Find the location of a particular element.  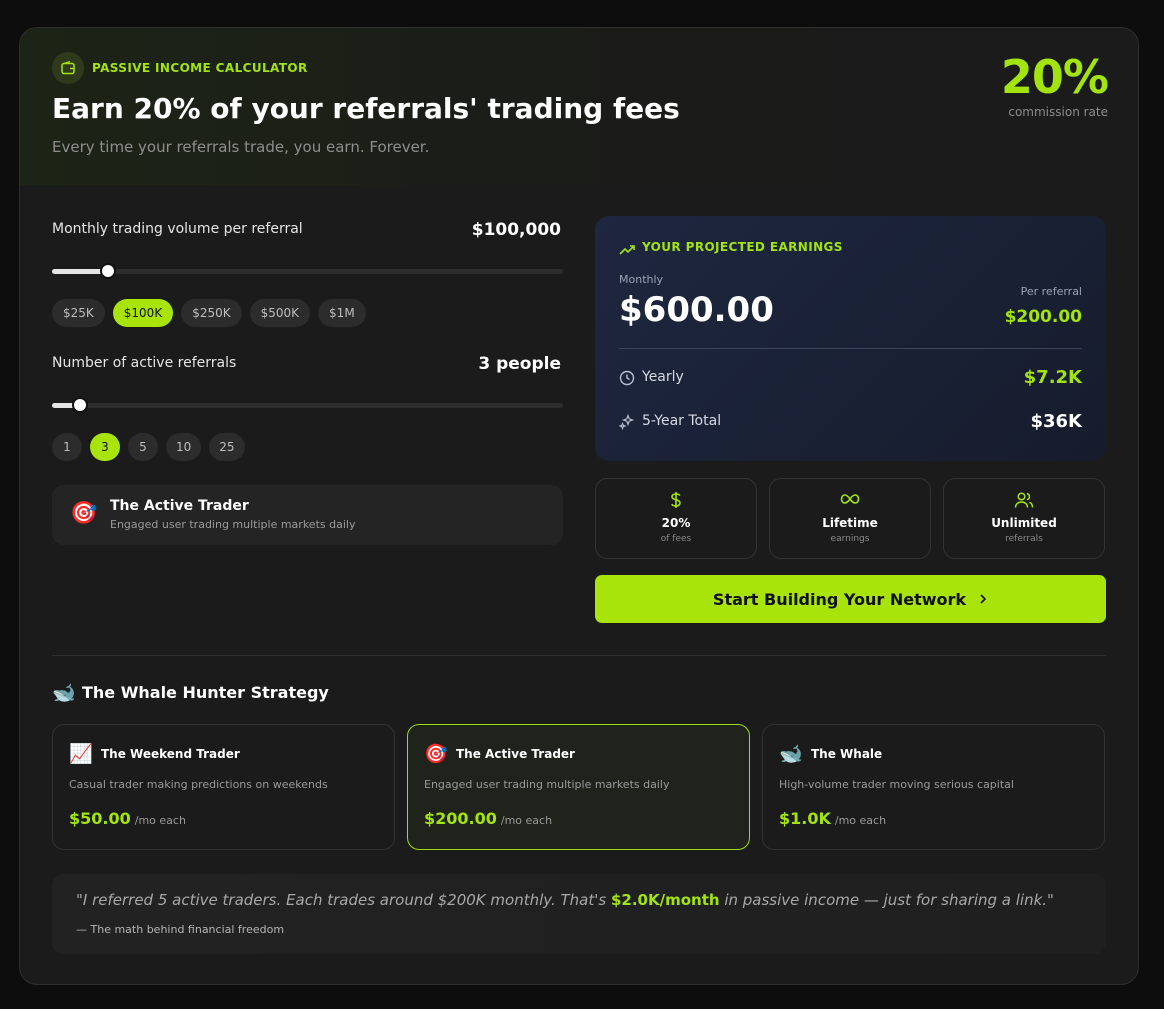

referrals-preset-chip: 25 is located at coordinates (227, 447).